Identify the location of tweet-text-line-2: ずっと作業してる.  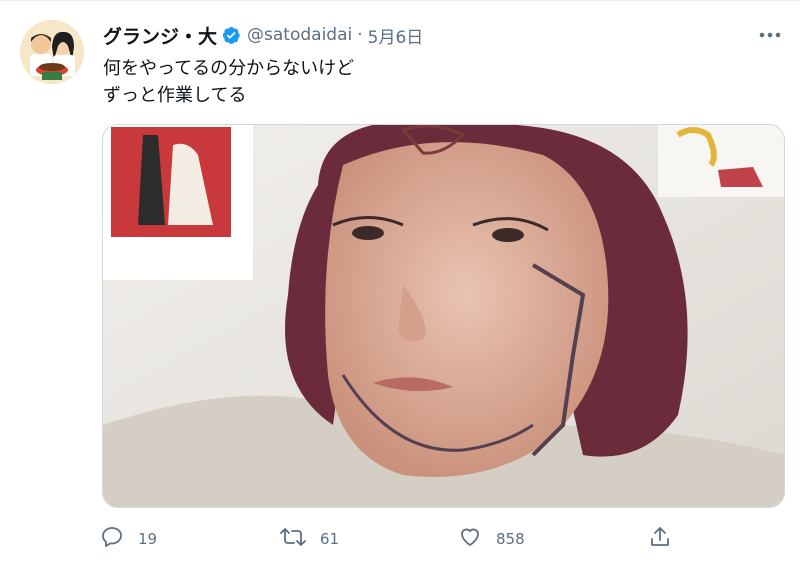
(175, 95).